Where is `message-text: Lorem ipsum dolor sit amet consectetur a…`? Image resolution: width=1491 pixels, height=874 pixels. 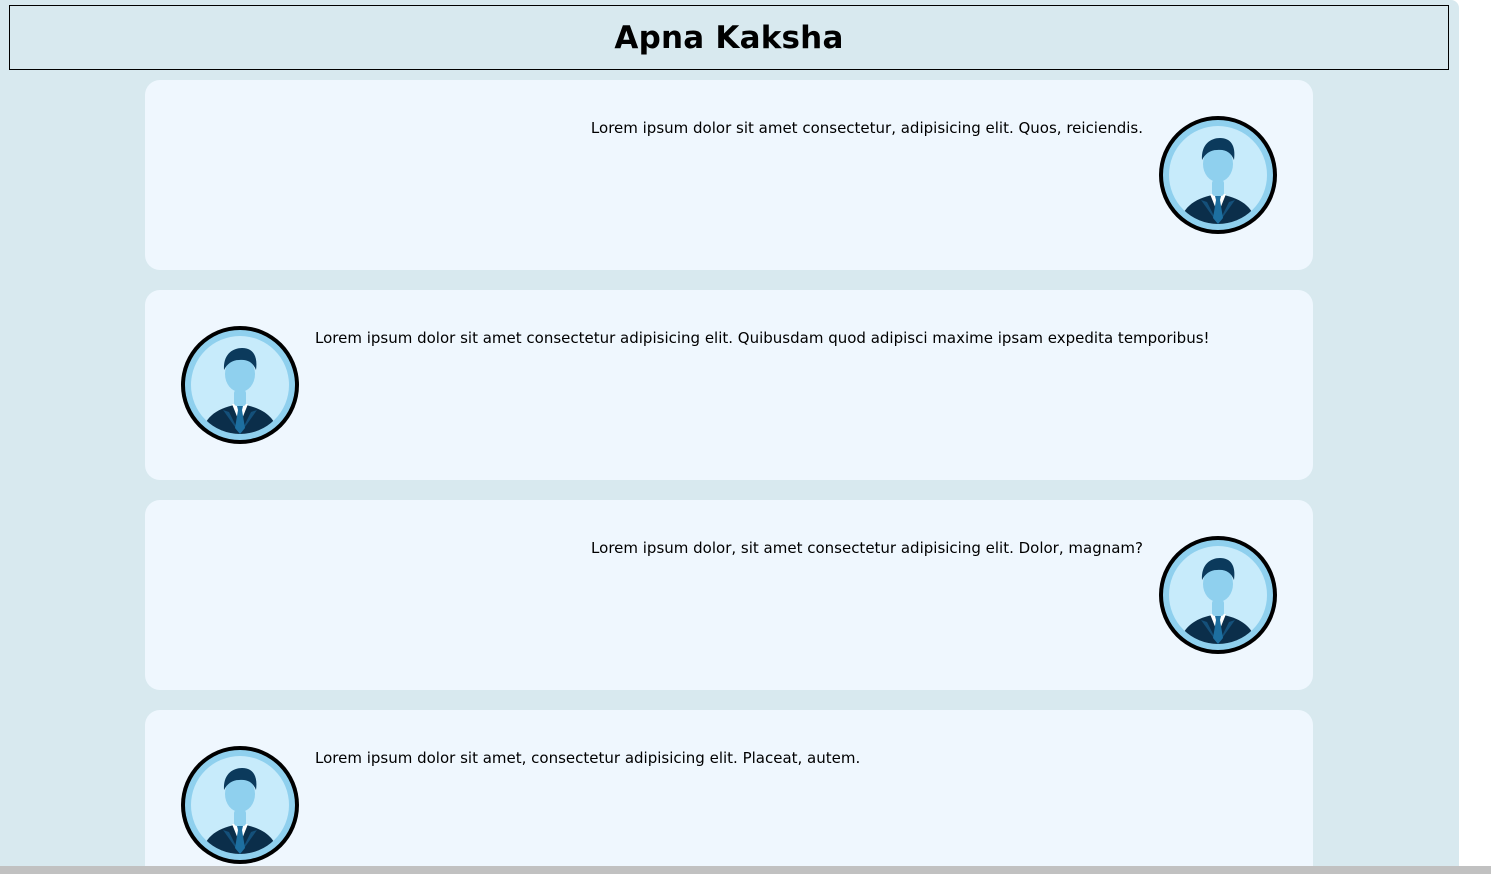 message-text: Lorem ipsum dolor sit amet consectetur a… is located at coordinates (762, 338).